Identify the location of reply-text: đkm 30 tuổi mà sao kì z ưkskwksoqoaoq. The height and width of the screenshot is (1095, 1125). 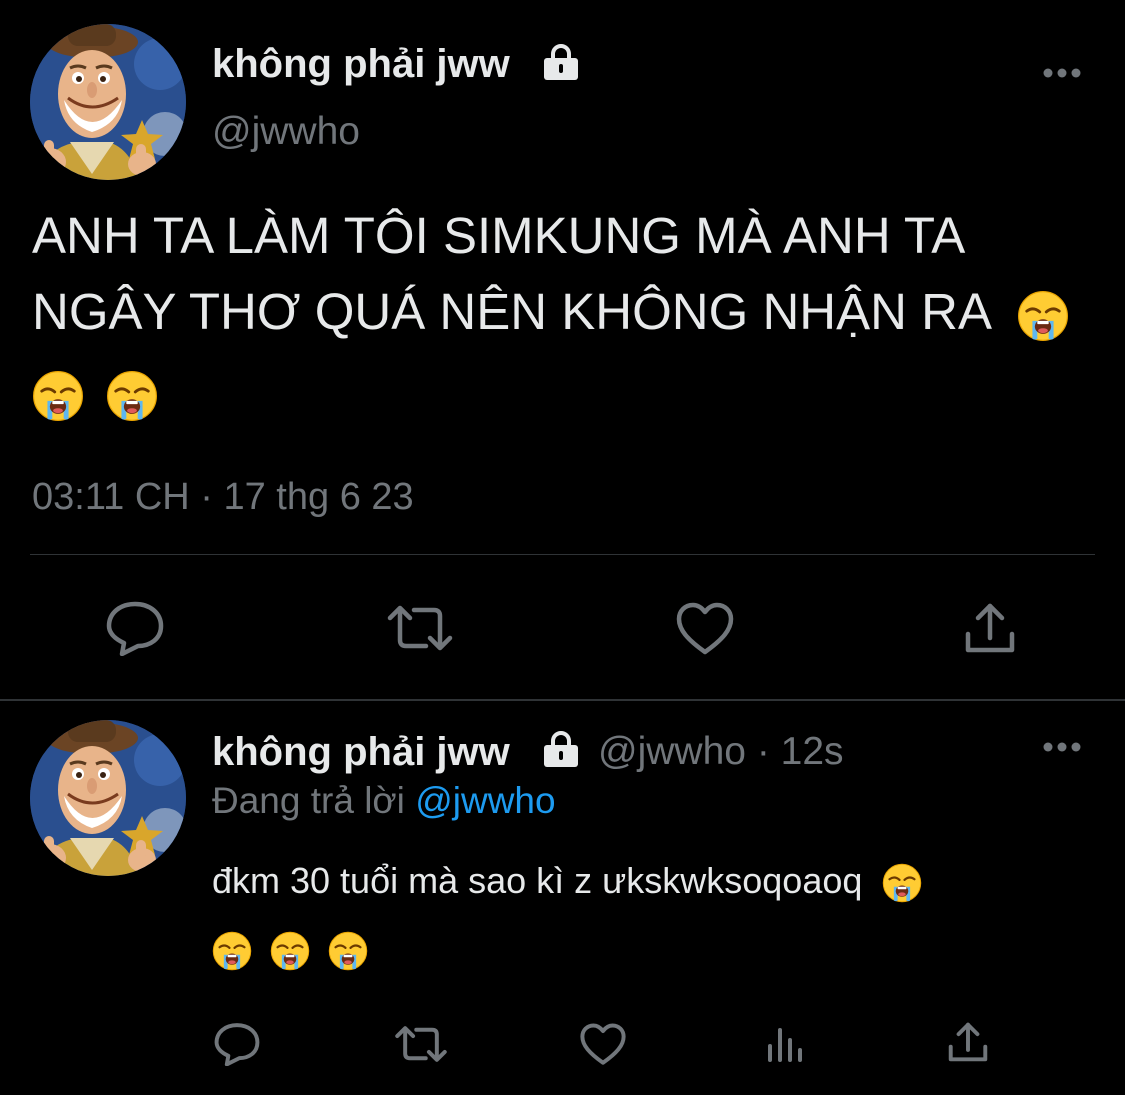
(567, 915).